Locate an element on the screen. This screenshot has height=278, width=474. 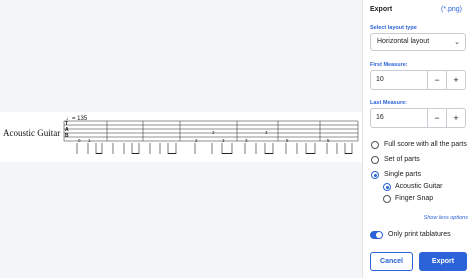
full-score-radio is located at coordinates (375, 145).